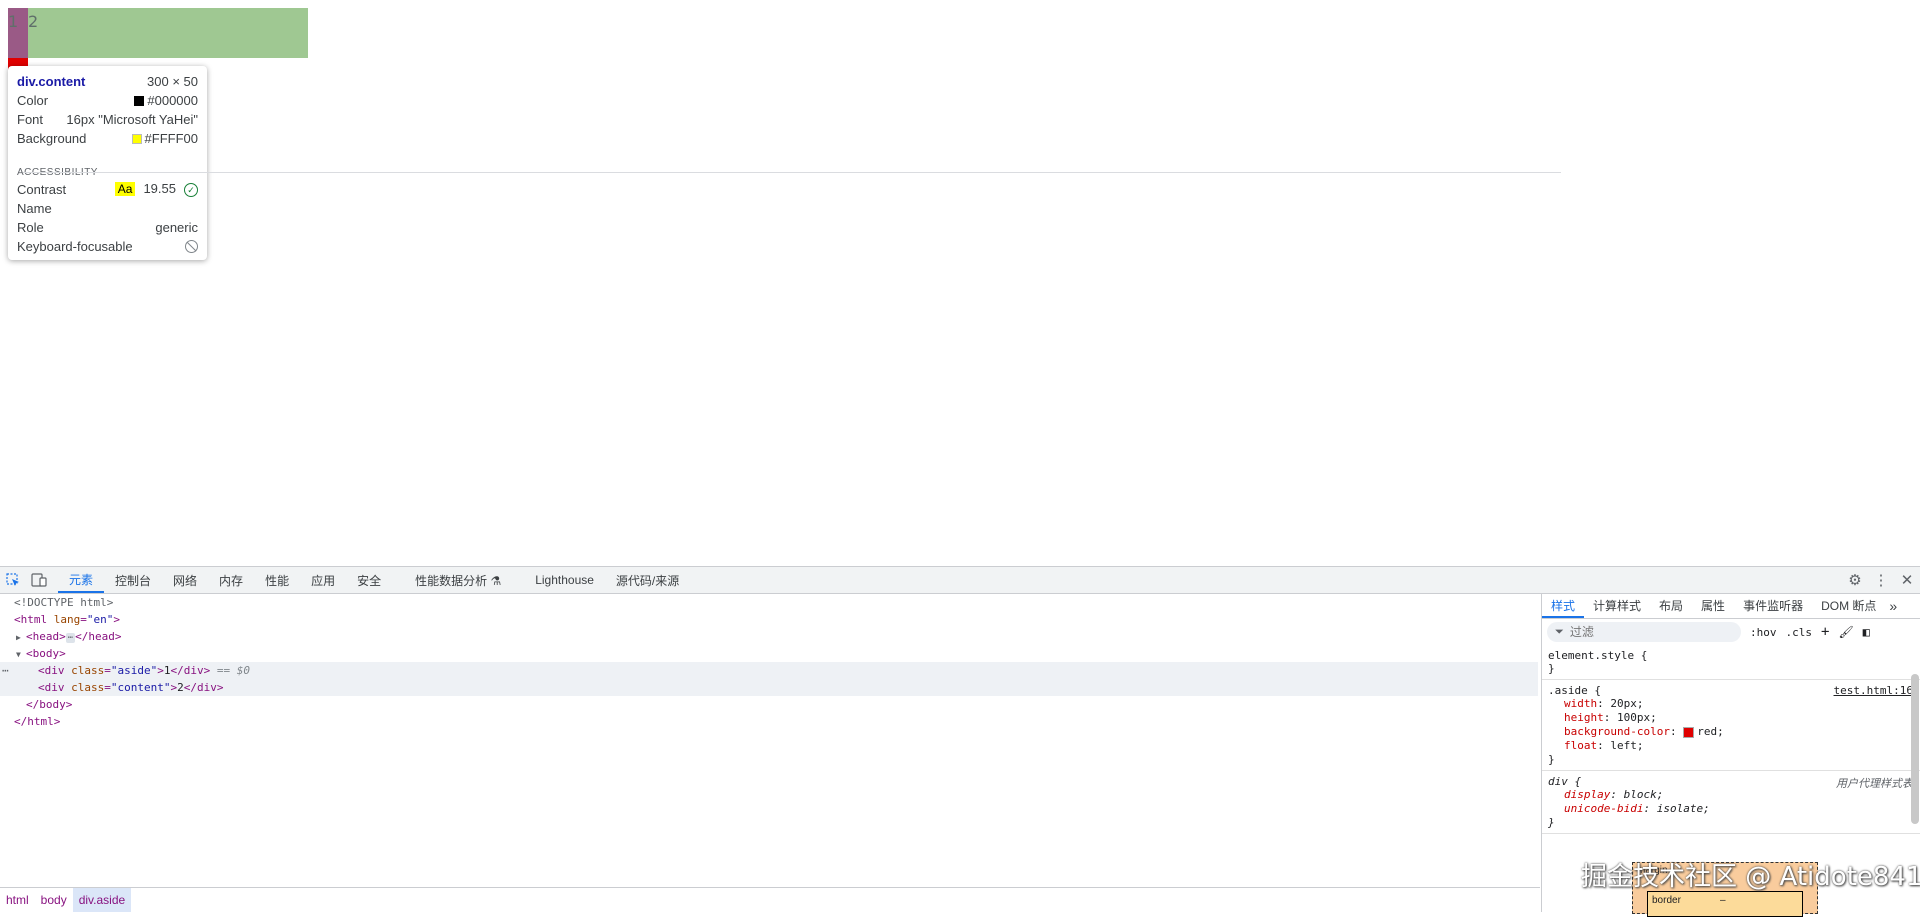  Describe the element at coordinates (185, 580) in the screenshot. I see `tab-network: 网络` at that location.